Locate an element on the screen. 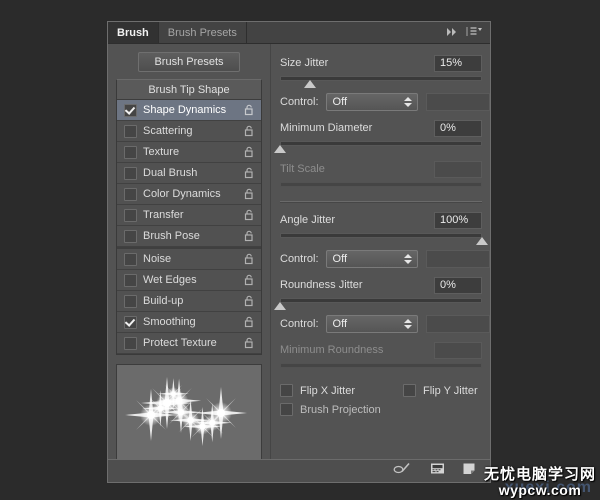 The height and width of the screenshot is (500, 600). roundness-control-extra-field is located at coordinates (457, 324).